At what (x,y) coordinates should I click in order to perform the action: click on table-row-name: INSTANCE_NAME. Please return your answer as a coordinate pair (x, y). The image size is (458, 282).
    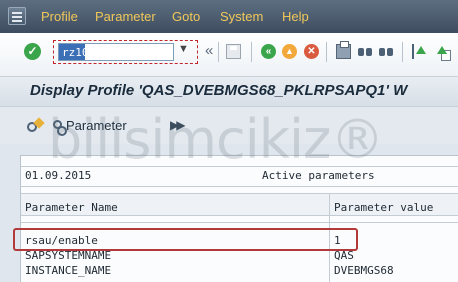
    Looking at the image, I should click on (68, 270).